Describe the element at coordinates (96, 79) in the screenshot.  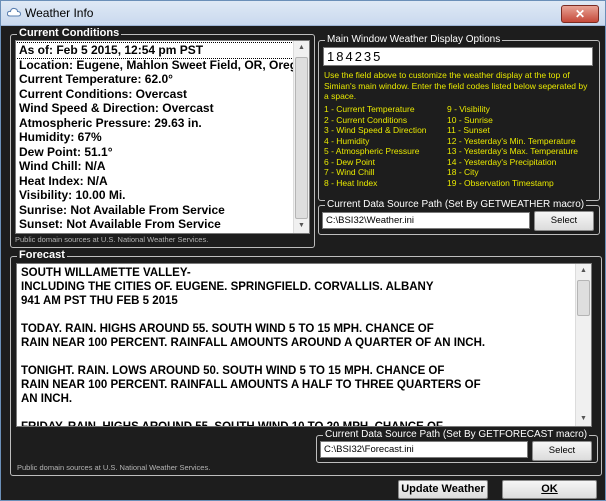
I see `current-conditions-line: Current Temperature: 62.0°` at that location.